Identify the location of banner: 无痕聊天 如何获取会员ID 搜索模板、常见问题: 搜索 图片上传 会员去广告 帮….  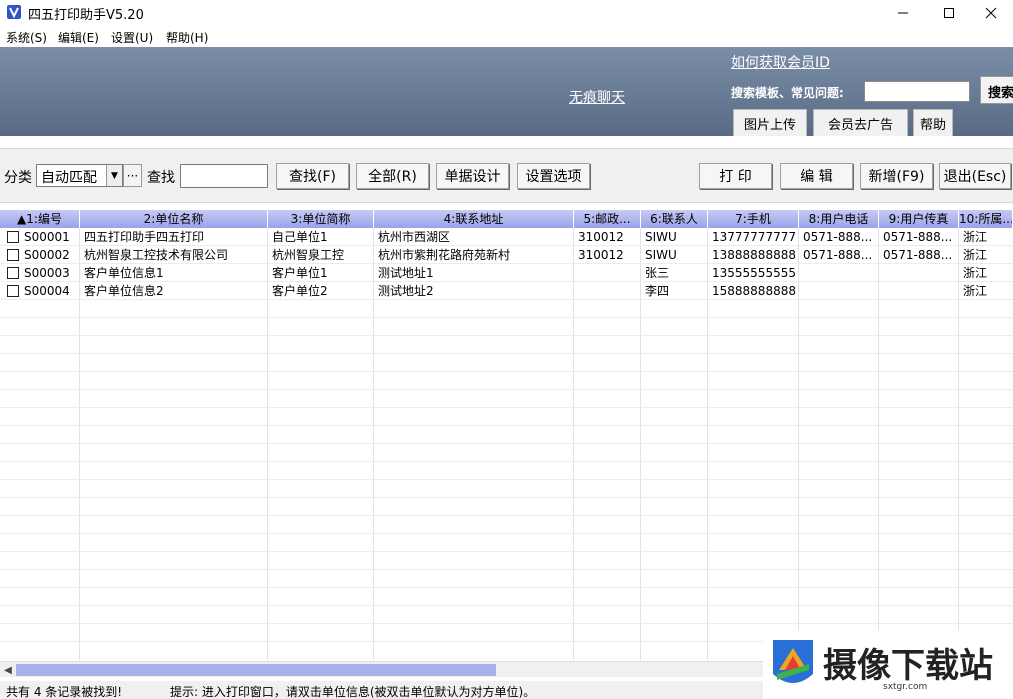
(506, 91).